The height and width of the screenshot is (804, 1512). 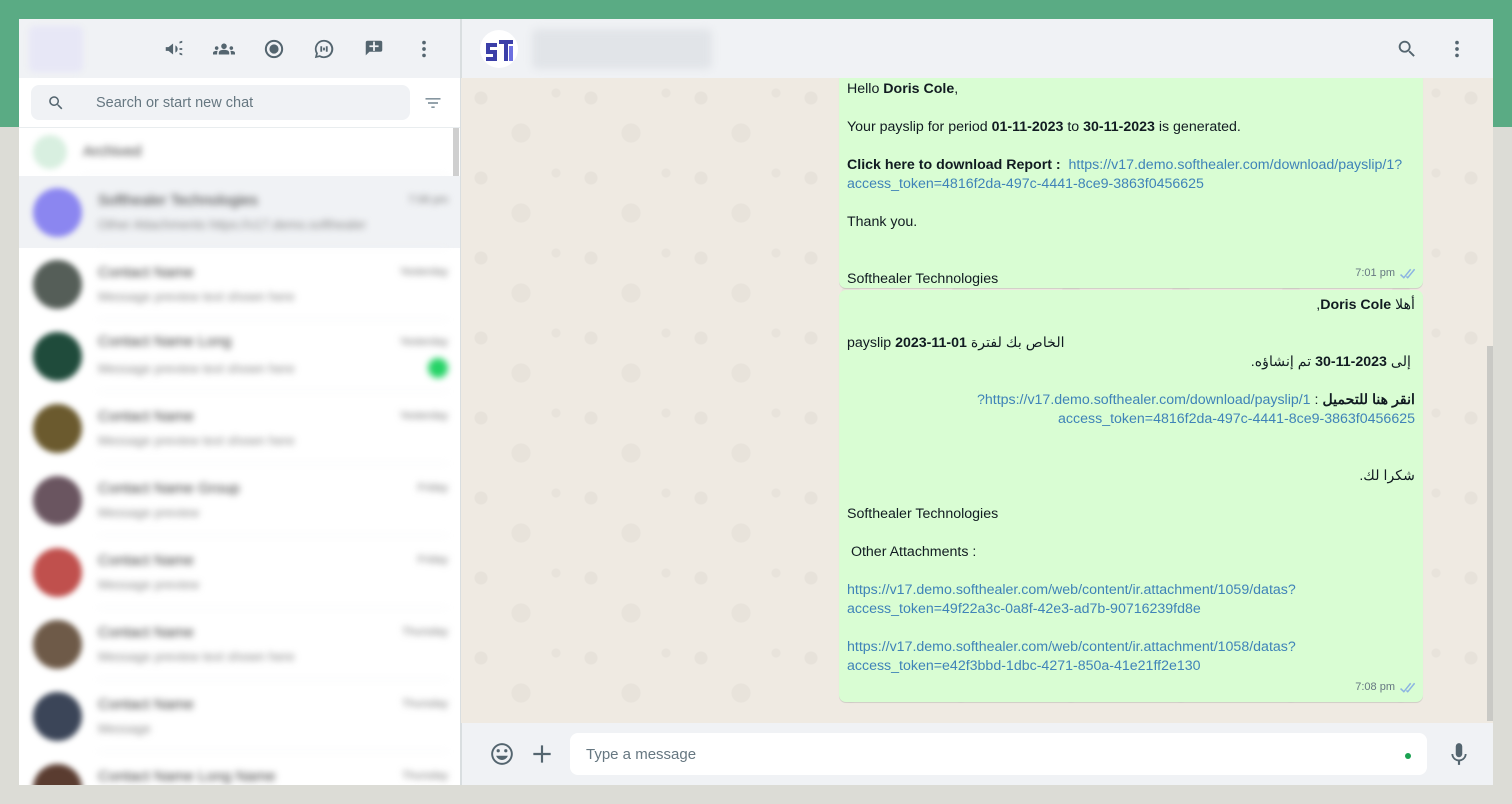 I want to click on unread-filter-button, so click(x=433, y=103).